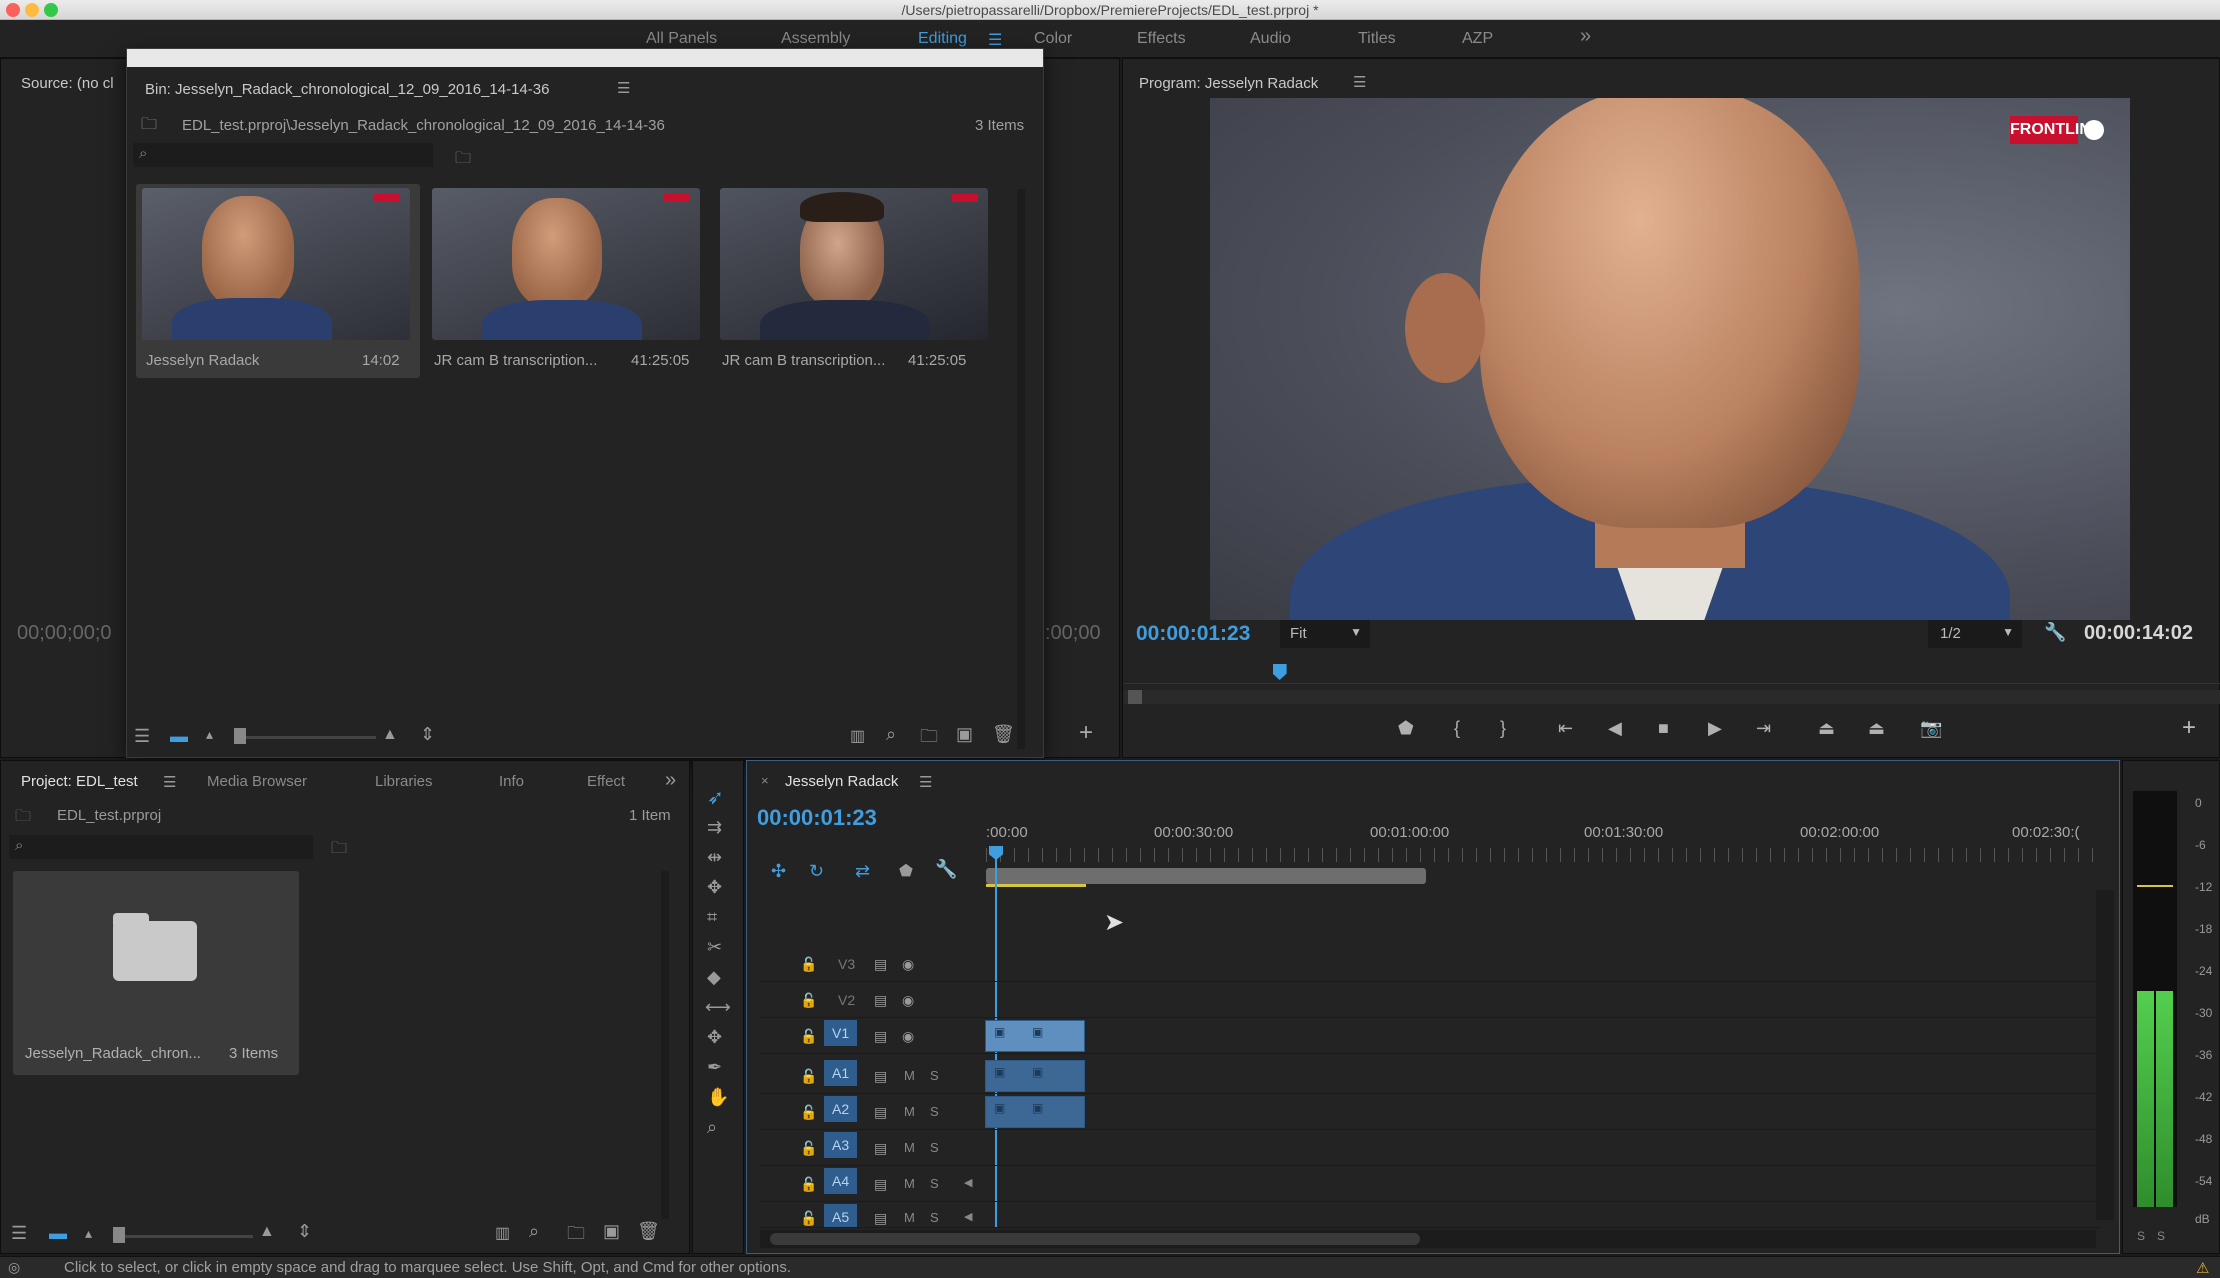 This screenshot has width=2220, height=1278. Describe the element at coordinates (463, 160) in the screenshot. I see `new-bin-icon: 🗀` at that location.